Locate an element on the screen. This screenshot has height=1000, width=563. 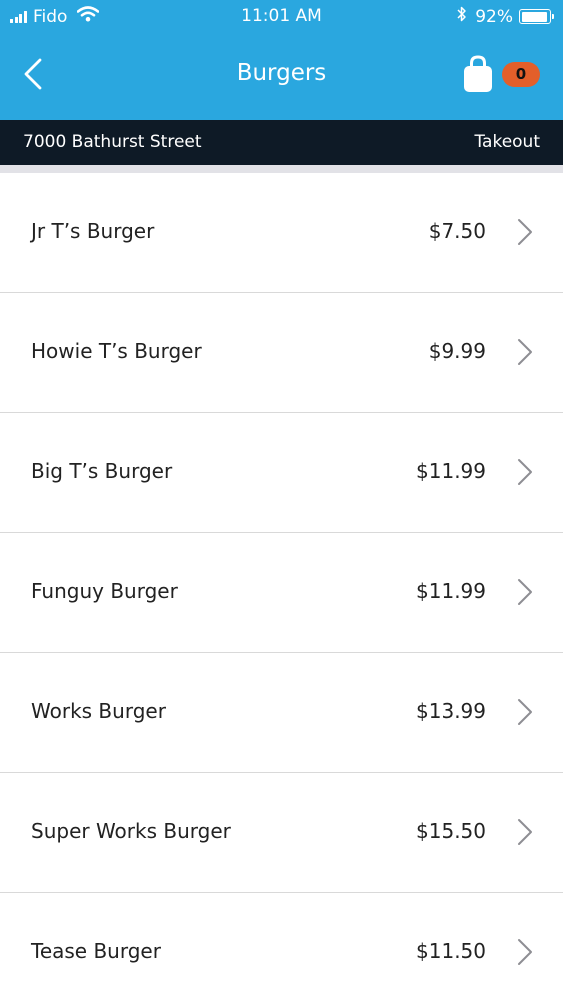
app-header: Fido 11:01 AM 92% Burgers 0 is located at coordinates (281, 60).